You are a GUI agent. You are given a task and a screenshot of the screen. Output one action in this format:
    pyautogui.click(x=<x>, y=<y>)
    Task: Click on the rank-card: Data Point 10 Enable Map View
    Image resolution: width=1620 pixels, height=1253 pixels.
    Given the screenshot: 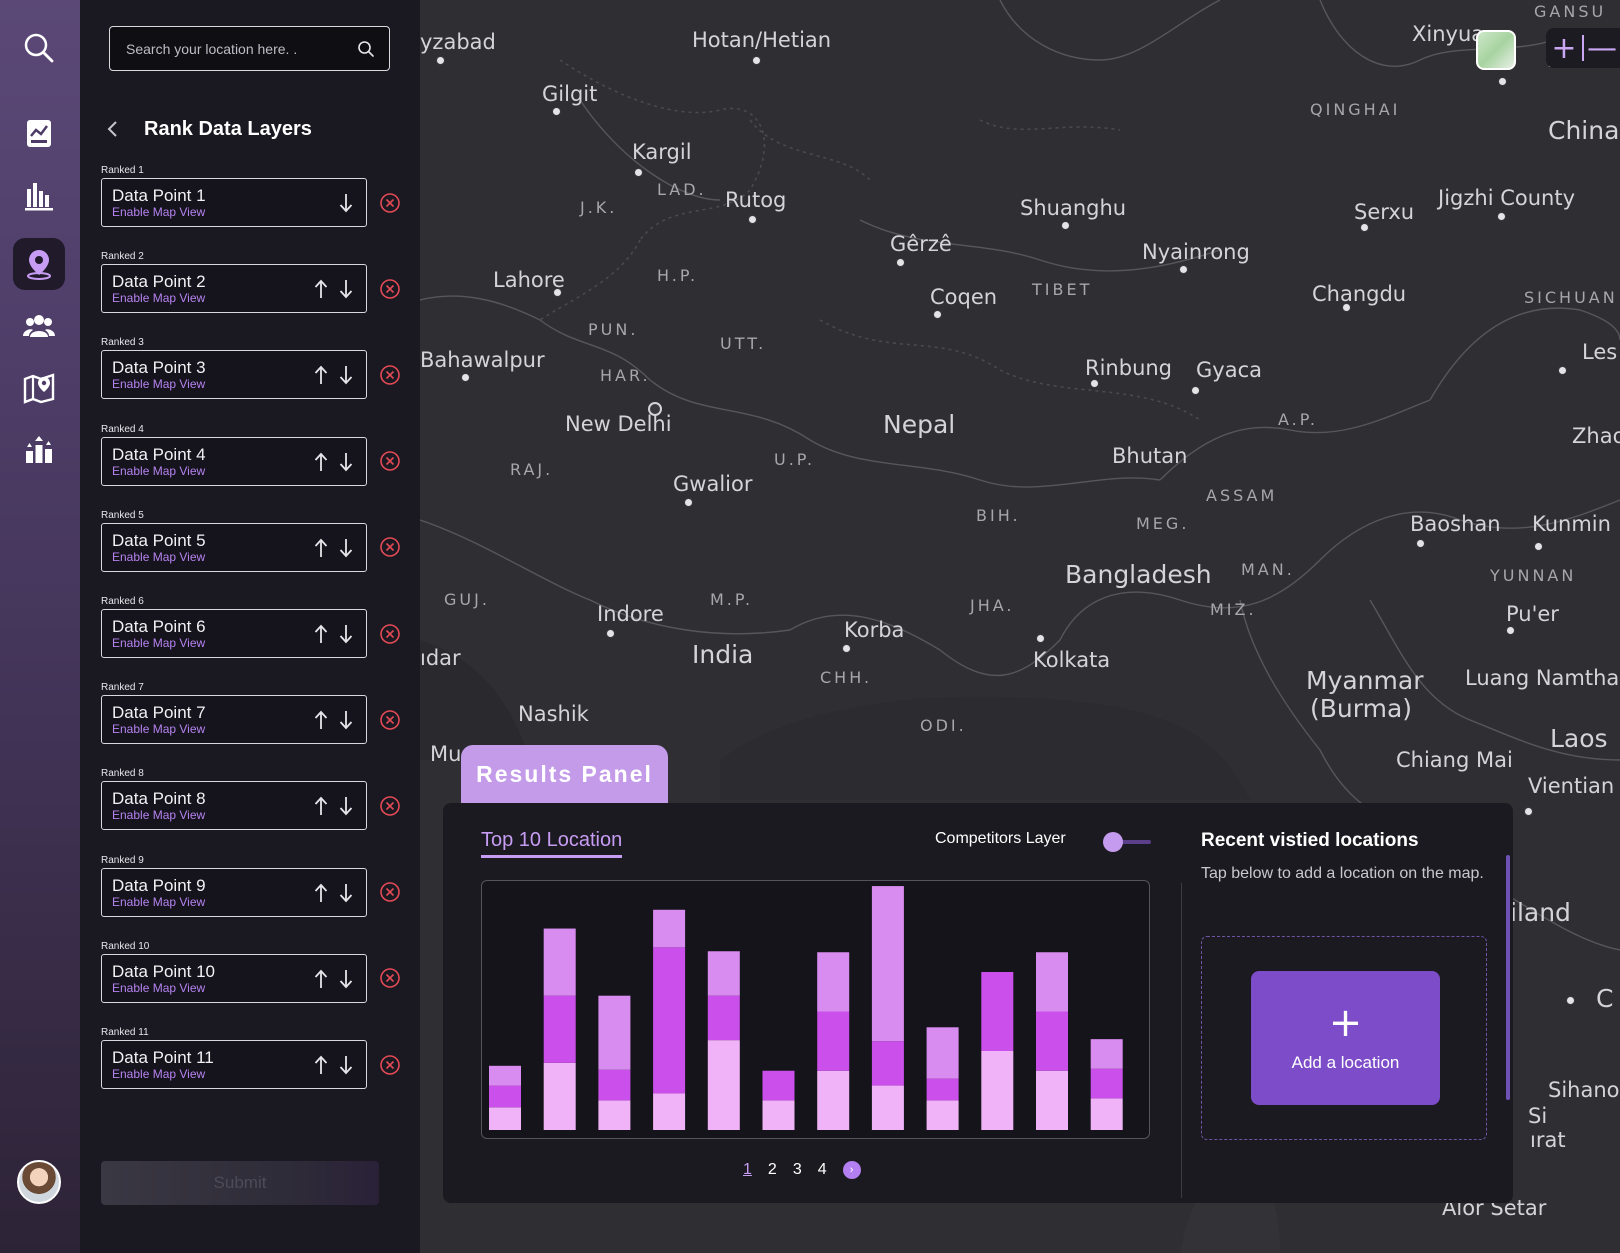 What is the action you would take?
    pyautogui.click(x=234, y=978)
    